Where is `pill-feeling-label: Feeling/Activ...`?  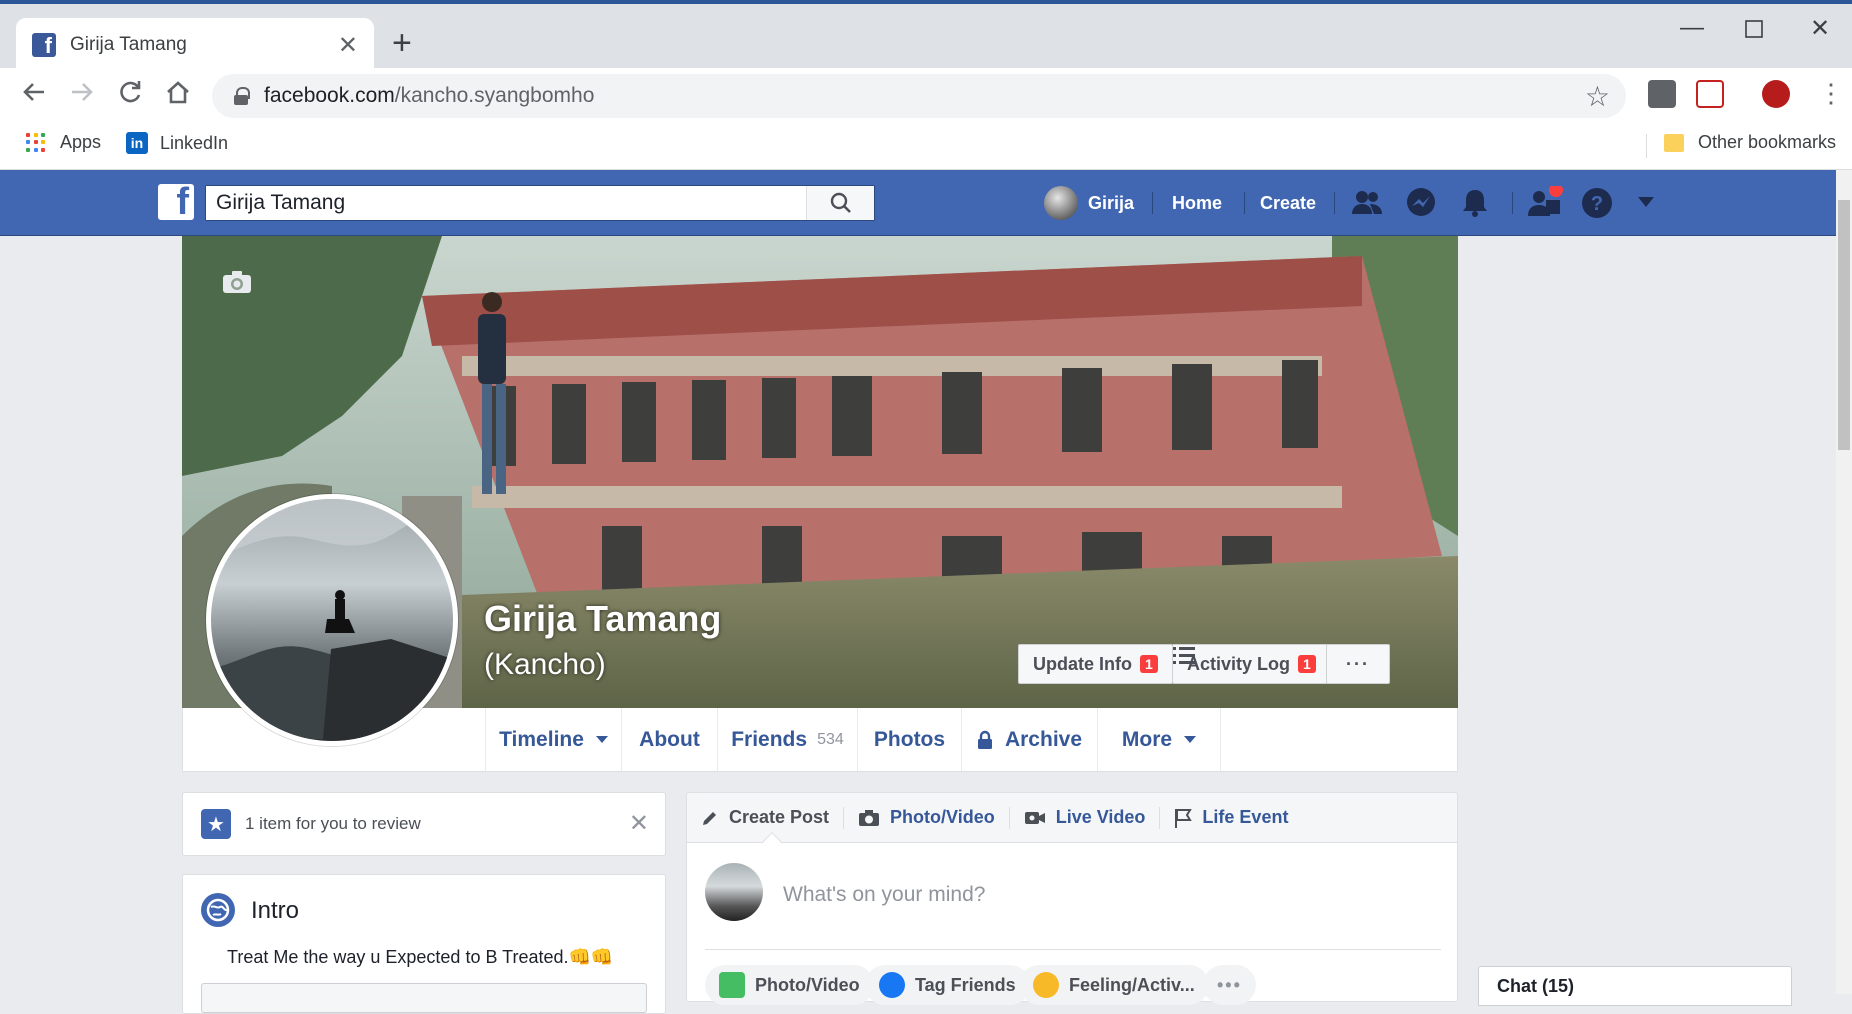
pill-feeling-label: Feeling/Activ... is located at coordinates (1132, 984).